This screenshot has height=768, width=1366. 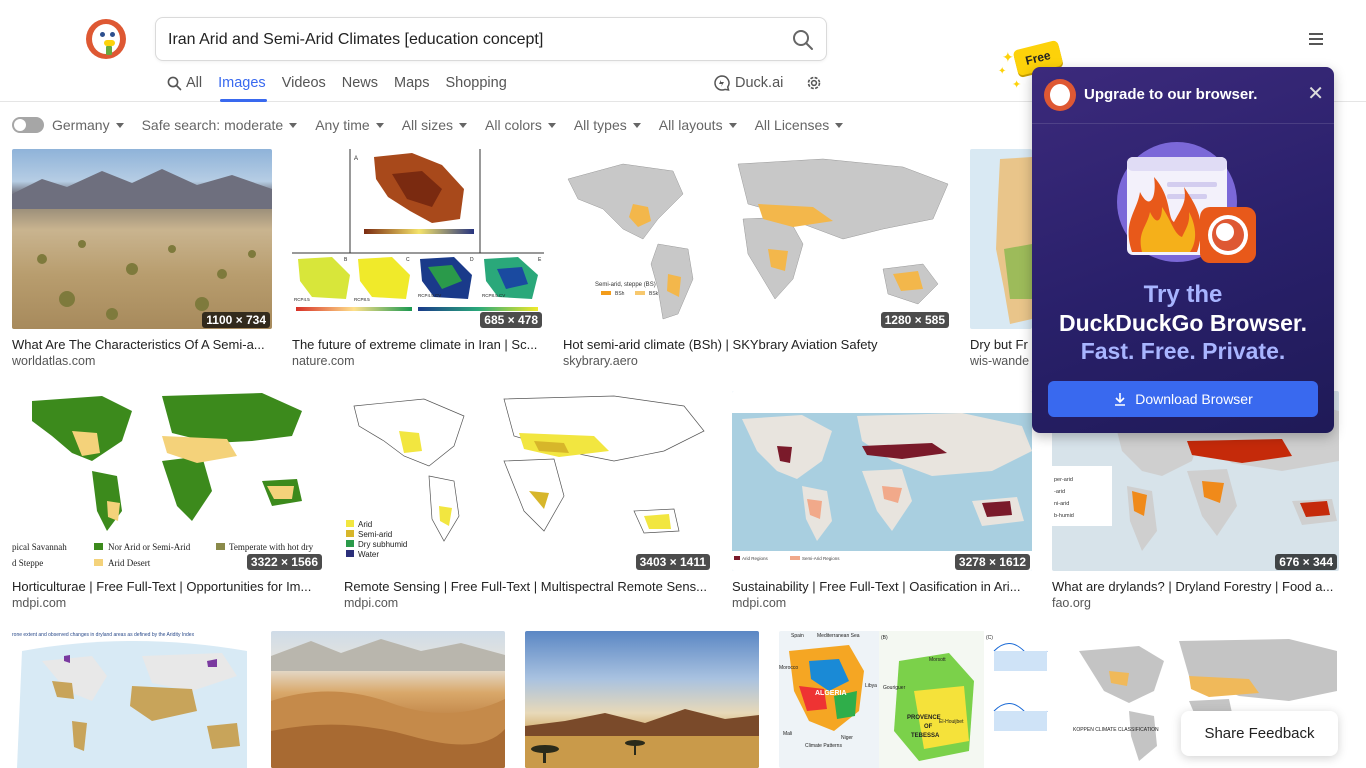 What do you see at coordinates (520, 125) in the screenshot?
I see `filter-color: All colors` at bounding box center [520, 125].